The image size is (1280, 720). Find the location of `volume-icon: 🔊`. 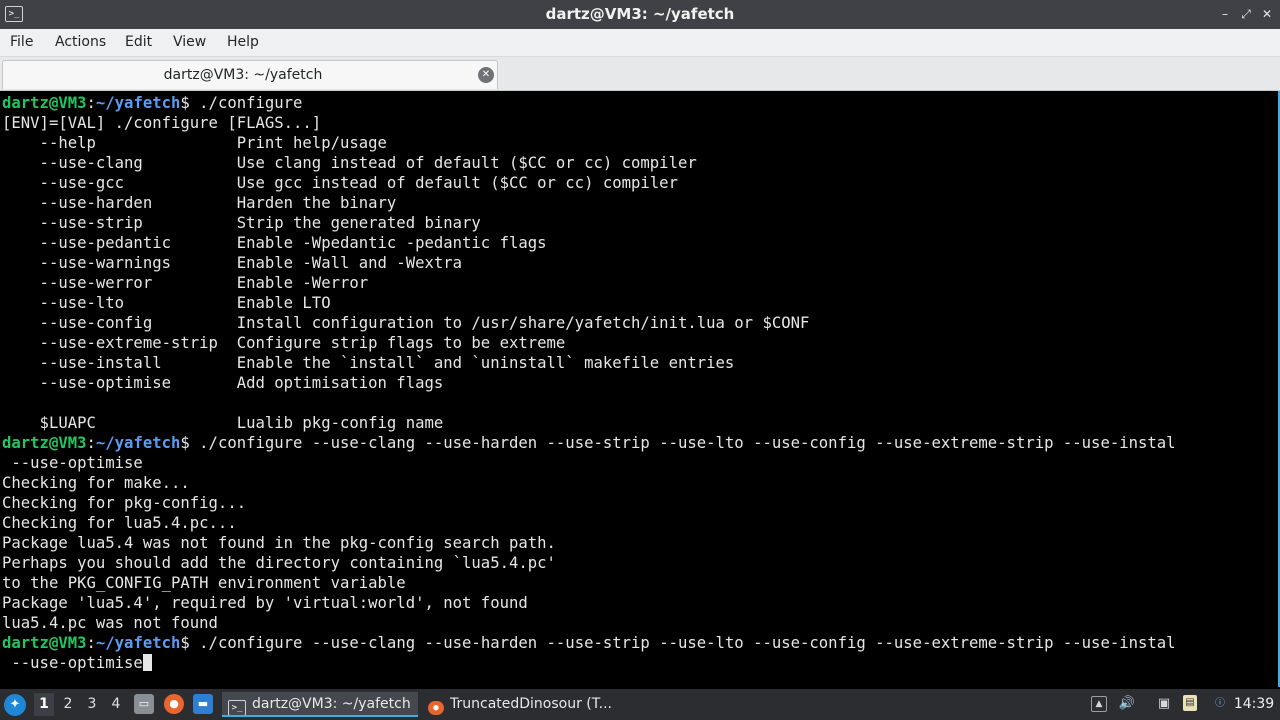

volume-icon: 🔊 is located at coordinates (1127, 704).